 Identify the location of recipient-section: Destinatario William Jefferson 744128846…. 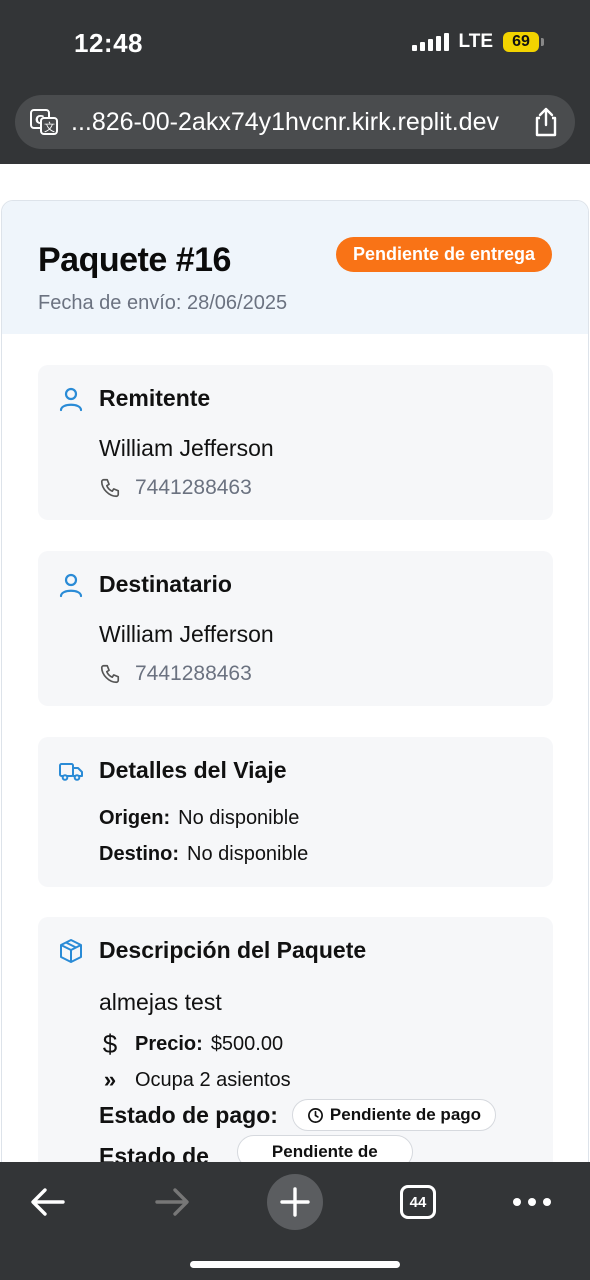
(295, 628).